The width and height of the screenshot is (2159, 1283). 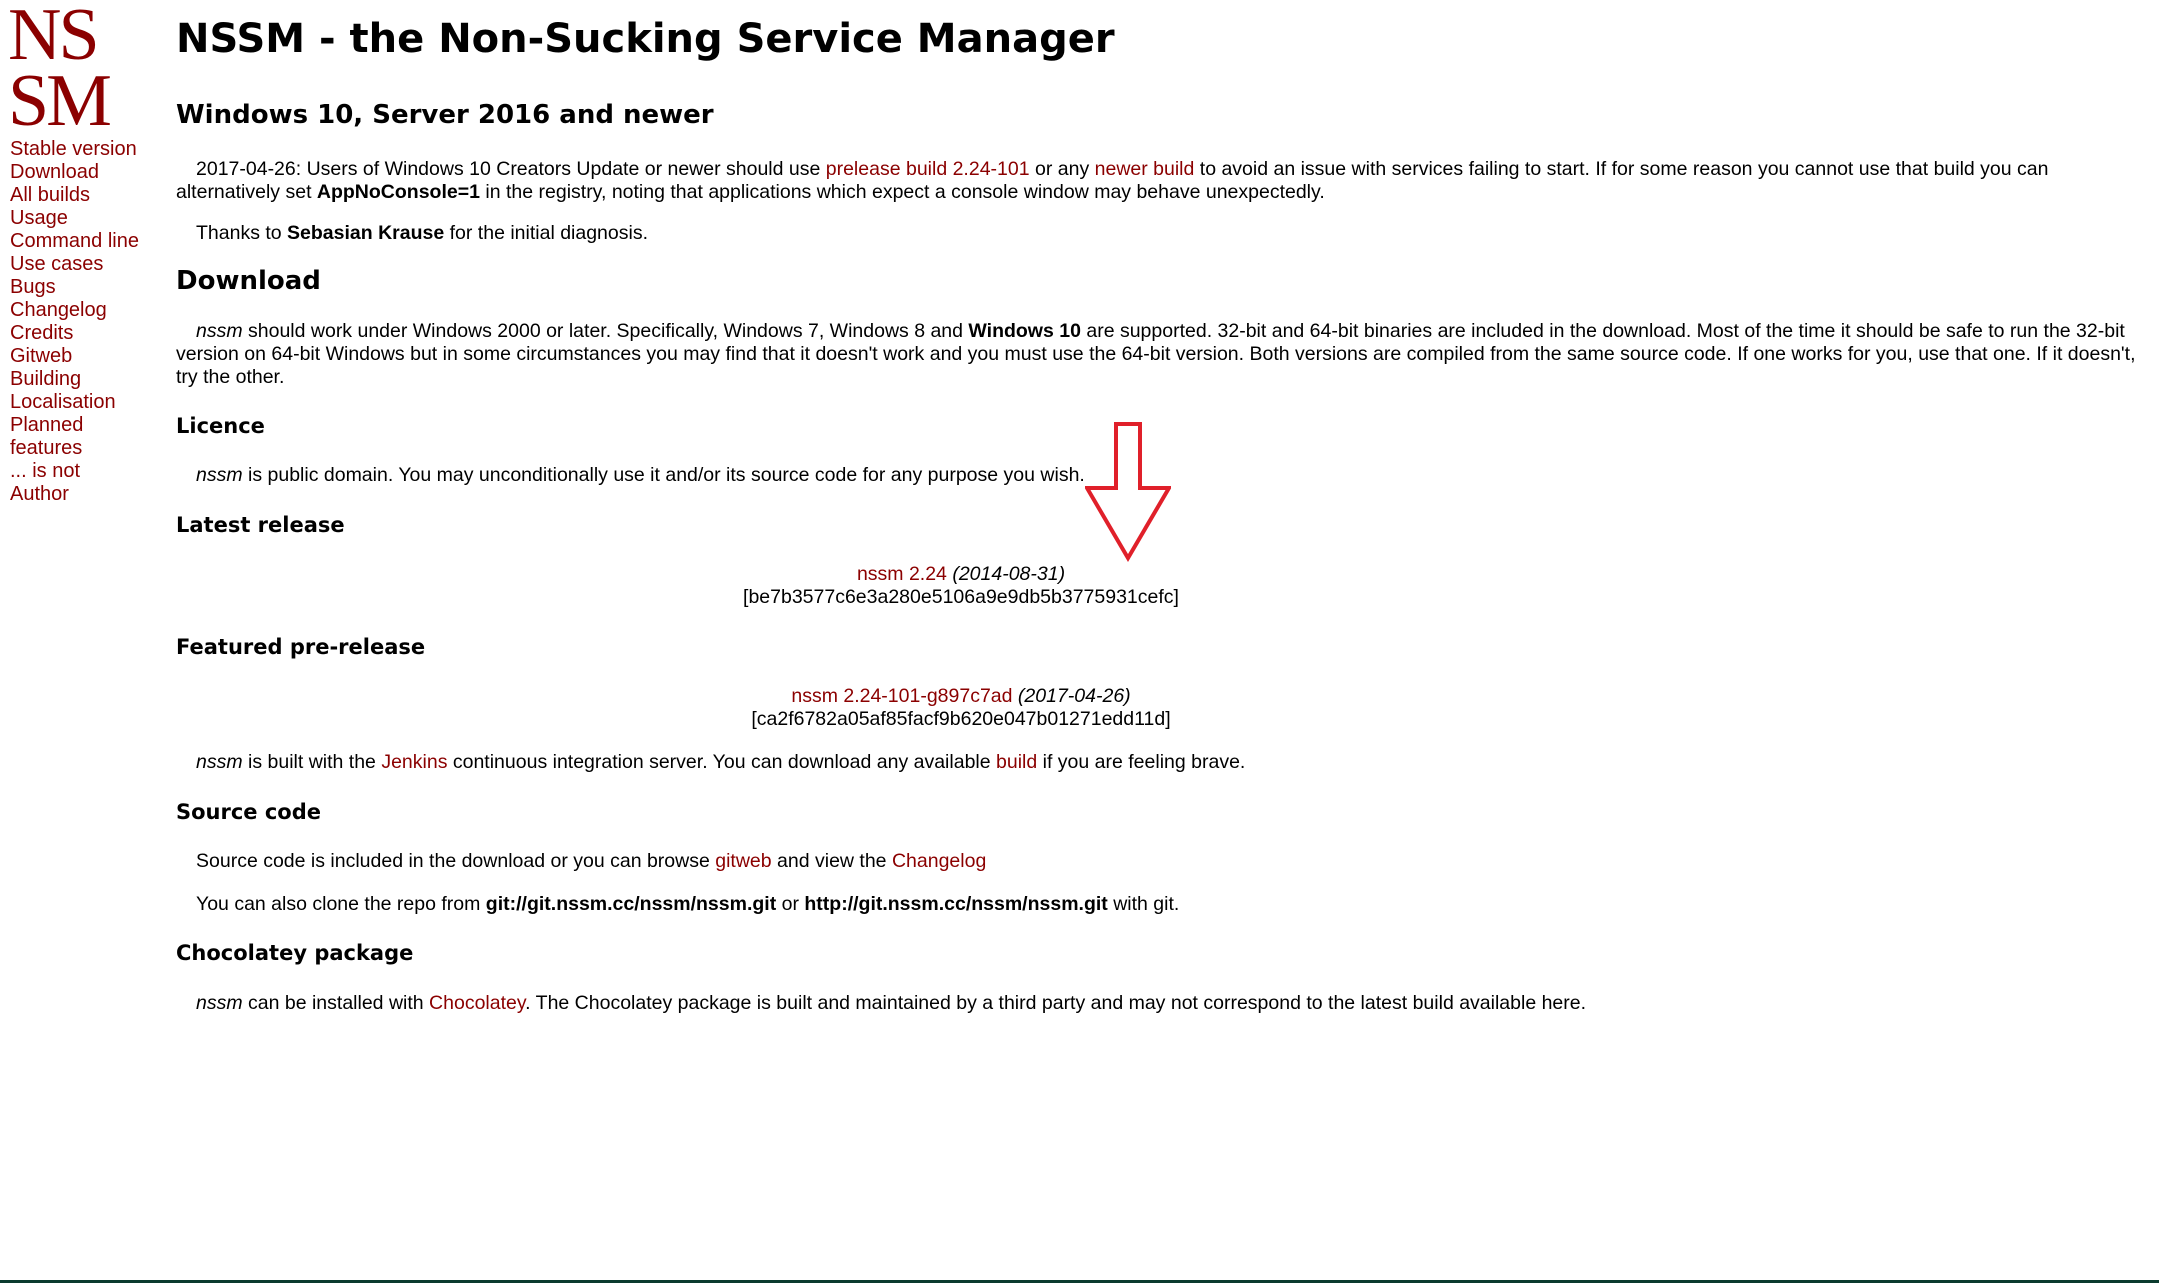 I want to click on newer-build-link: newer build, so click(x=1145, y=169).